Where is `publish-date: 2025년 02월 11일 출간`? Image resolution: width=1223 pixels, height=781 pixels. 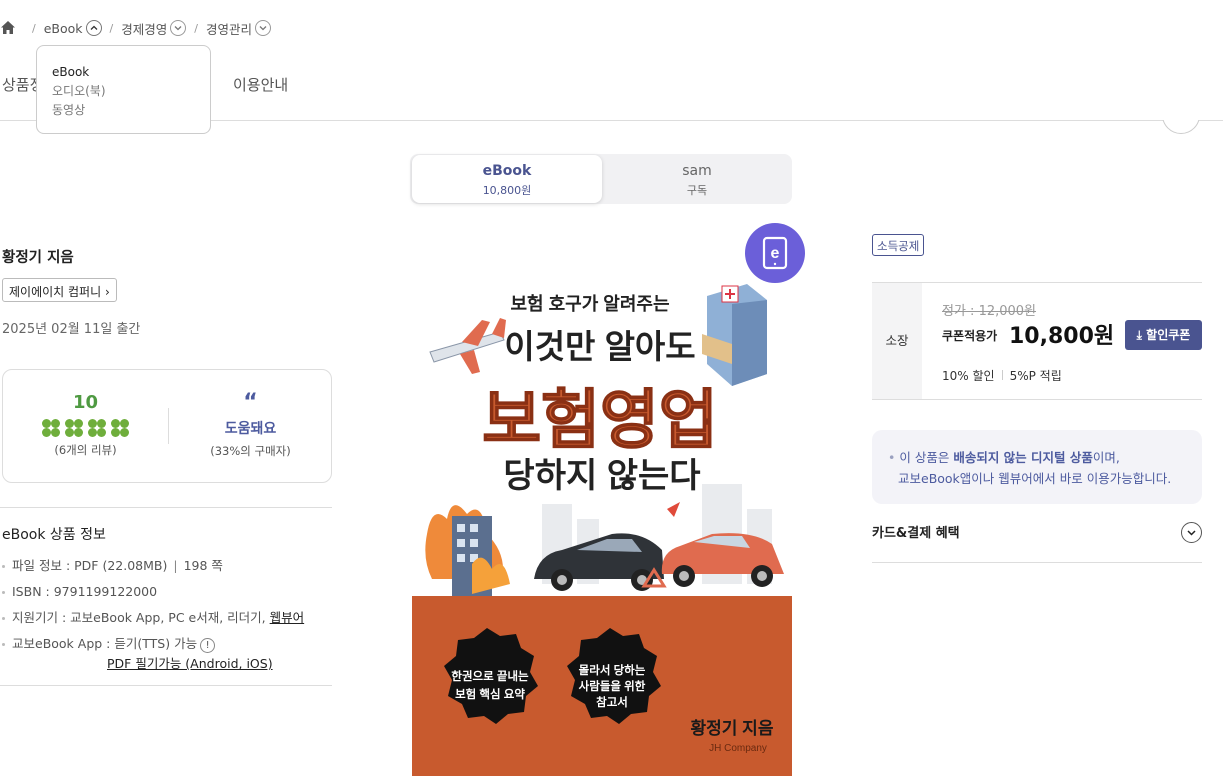 publish-date: 2025년 02월 11일 출간 is located at coordinates (71, 329).